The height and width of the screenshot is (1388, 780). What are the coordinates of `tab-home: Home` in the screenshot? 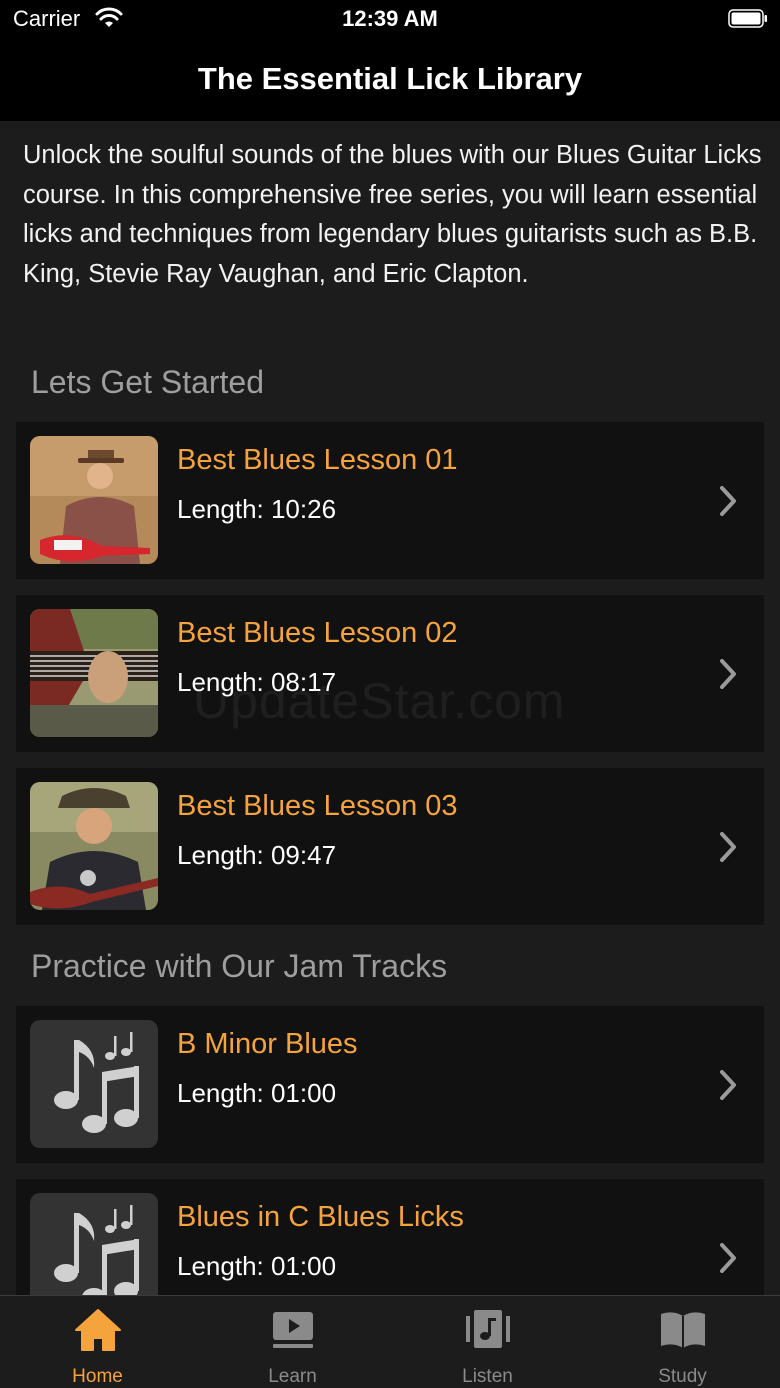 It's located at (97, 1342).